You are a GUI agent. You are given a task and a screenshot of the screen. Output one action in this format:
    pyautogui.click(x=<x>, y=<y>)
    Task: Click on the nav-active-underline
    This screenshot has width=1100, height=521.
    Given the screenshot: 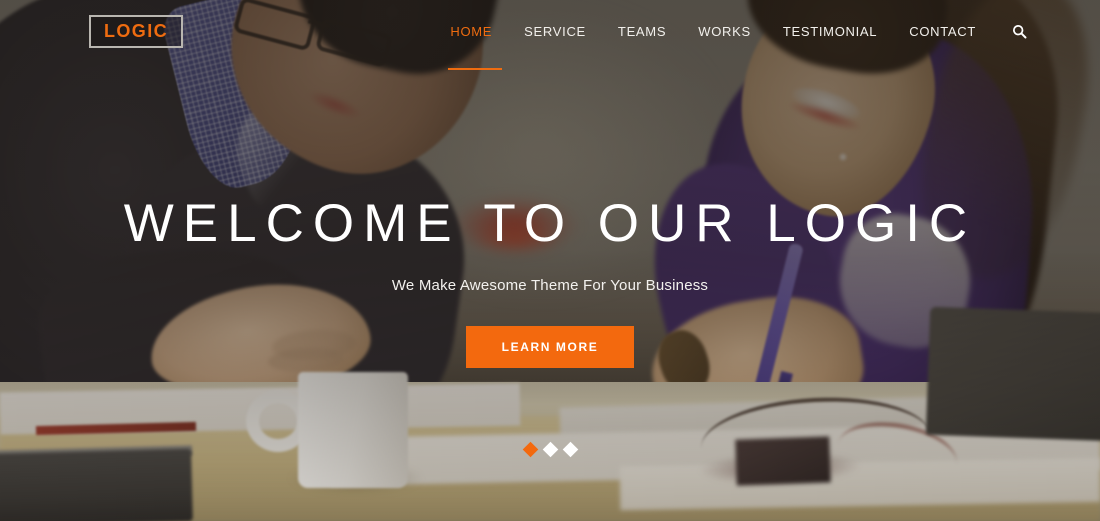 What is the action you would take?
    pyautogui.click(x=475, y=68)
    